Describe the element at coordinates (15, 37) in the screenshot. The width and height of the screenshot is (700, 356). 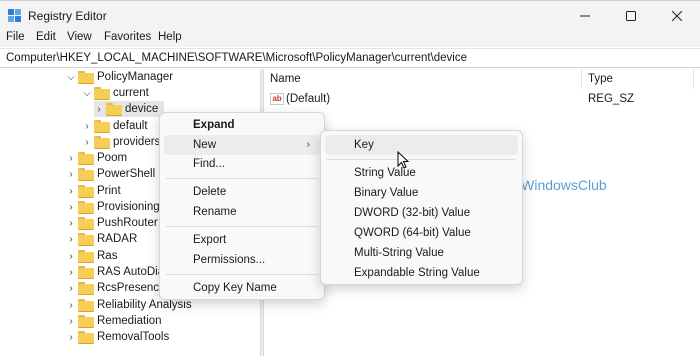
I see `menu-file: File` at that location.